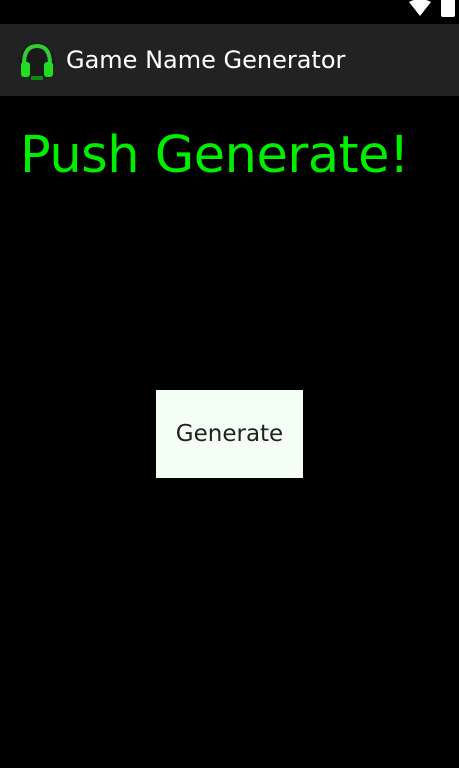 This screenshot has height=768, width=459. I want to click on generate-button: Generate, so click(229, 434).